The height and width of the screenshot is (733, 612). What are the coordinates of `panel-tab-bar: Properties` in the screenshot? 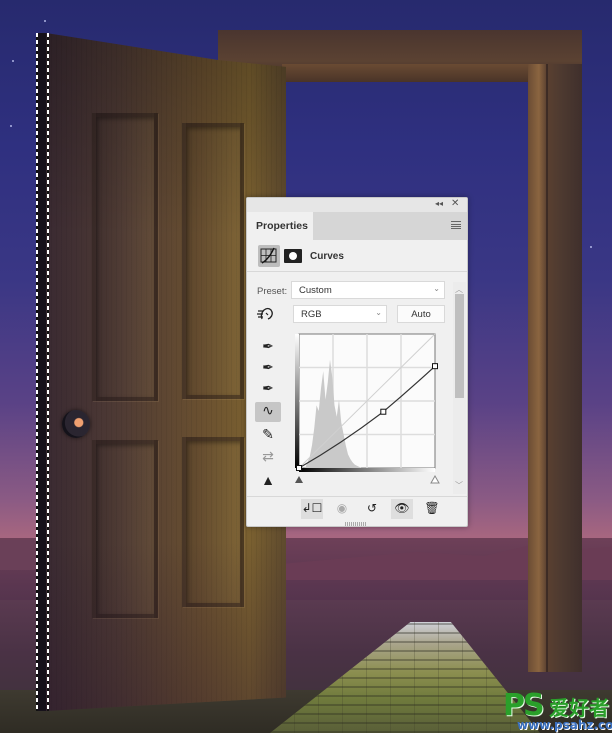 It's located at (357, 226).